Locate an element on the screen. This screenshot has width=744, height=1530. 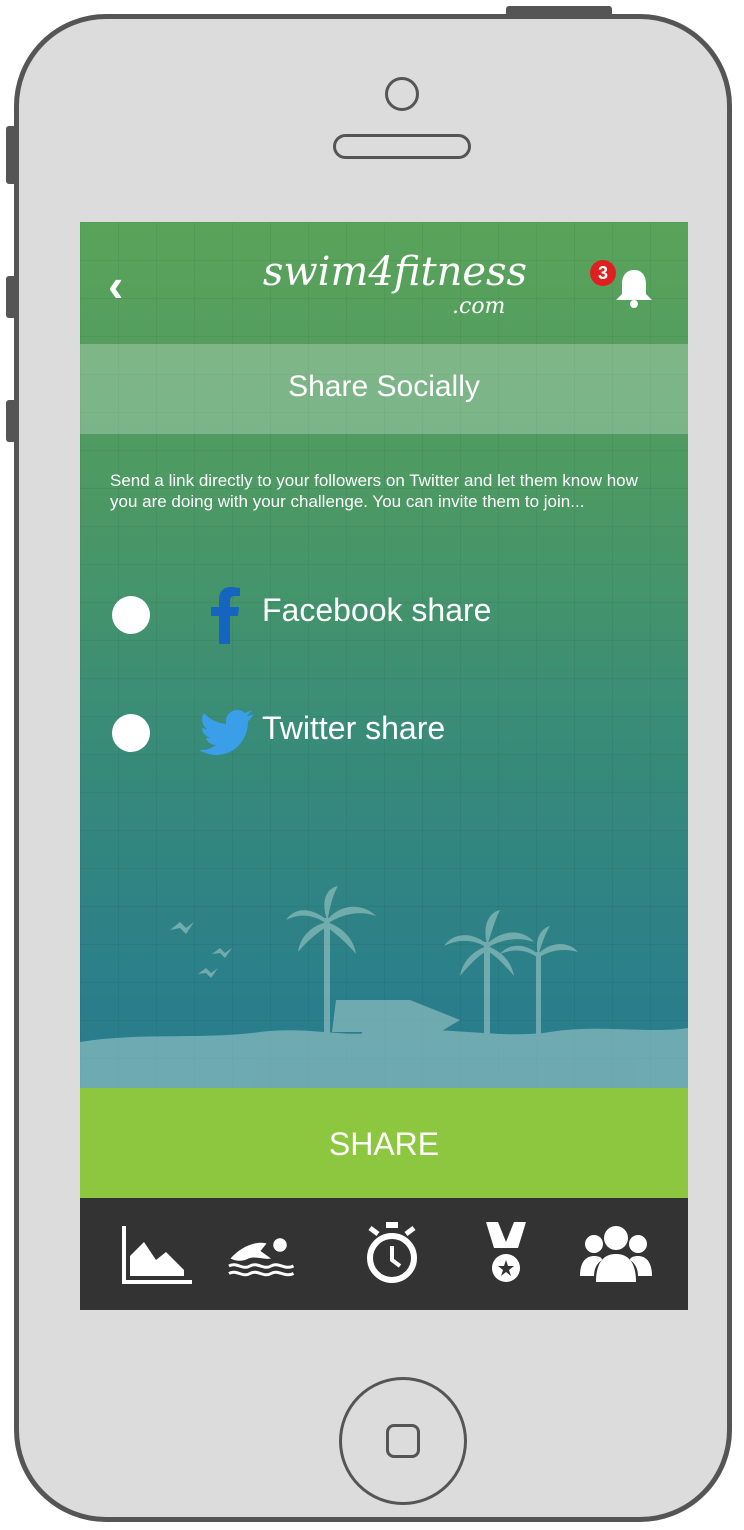
medal-icon is located at coordinates (506, 1254).